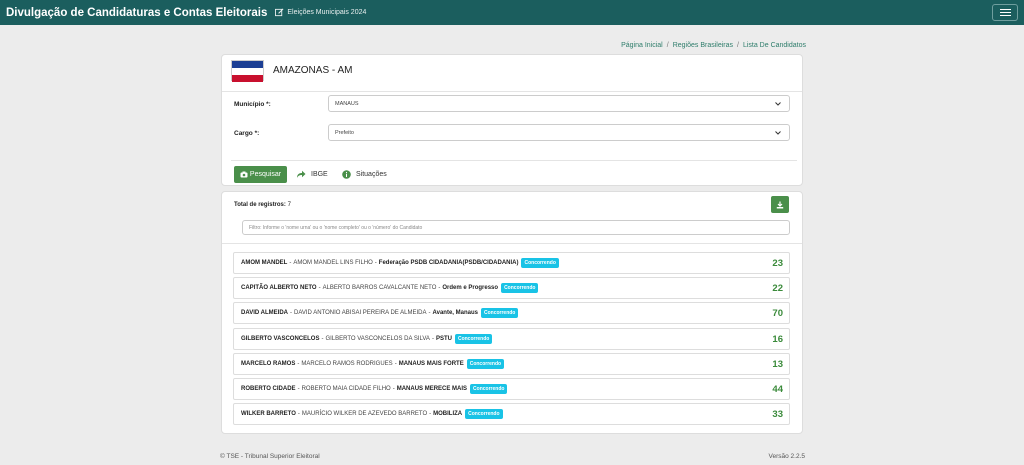 The width and height of the screenshot is (1024, 465). I want to click on candidate-party: MANAUS MAIS FORTE, so click(431, 363).